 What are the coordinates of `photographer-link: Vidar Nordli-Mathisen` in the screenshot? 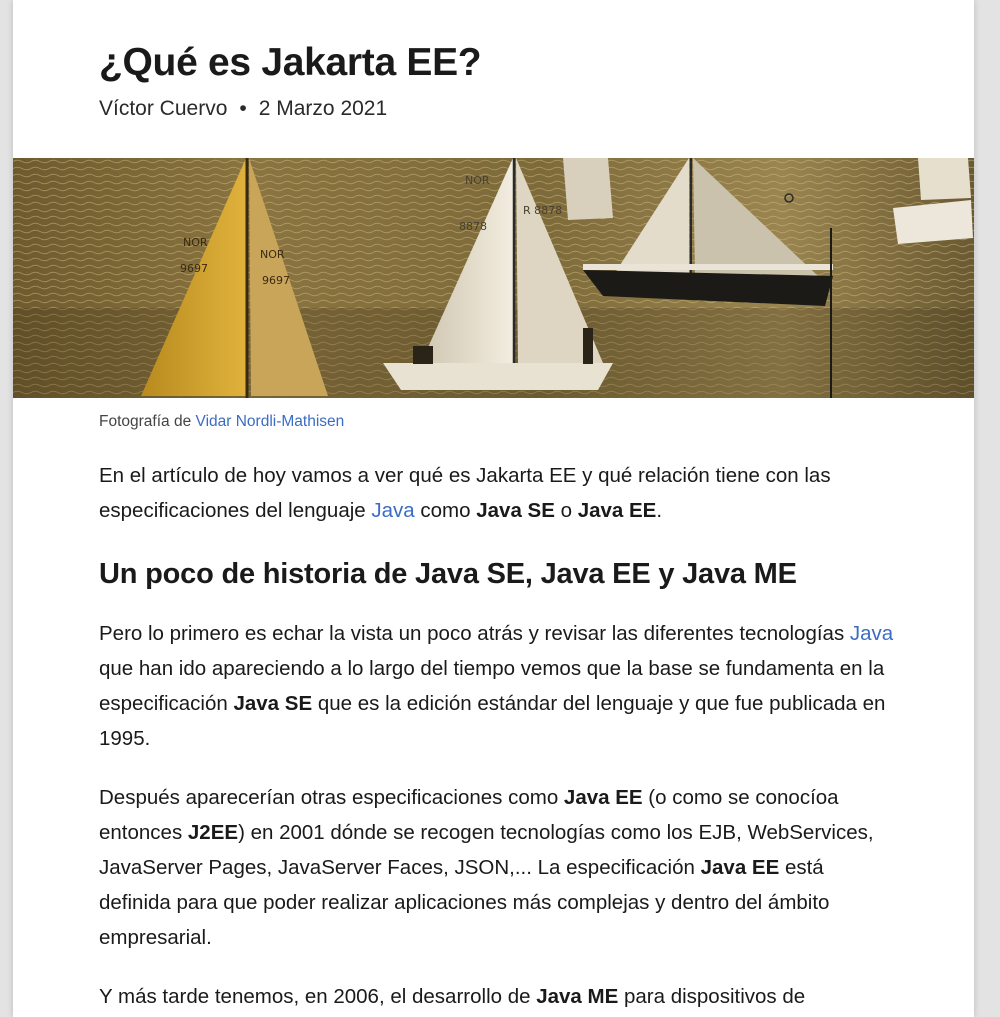 It's located at (270, 421).